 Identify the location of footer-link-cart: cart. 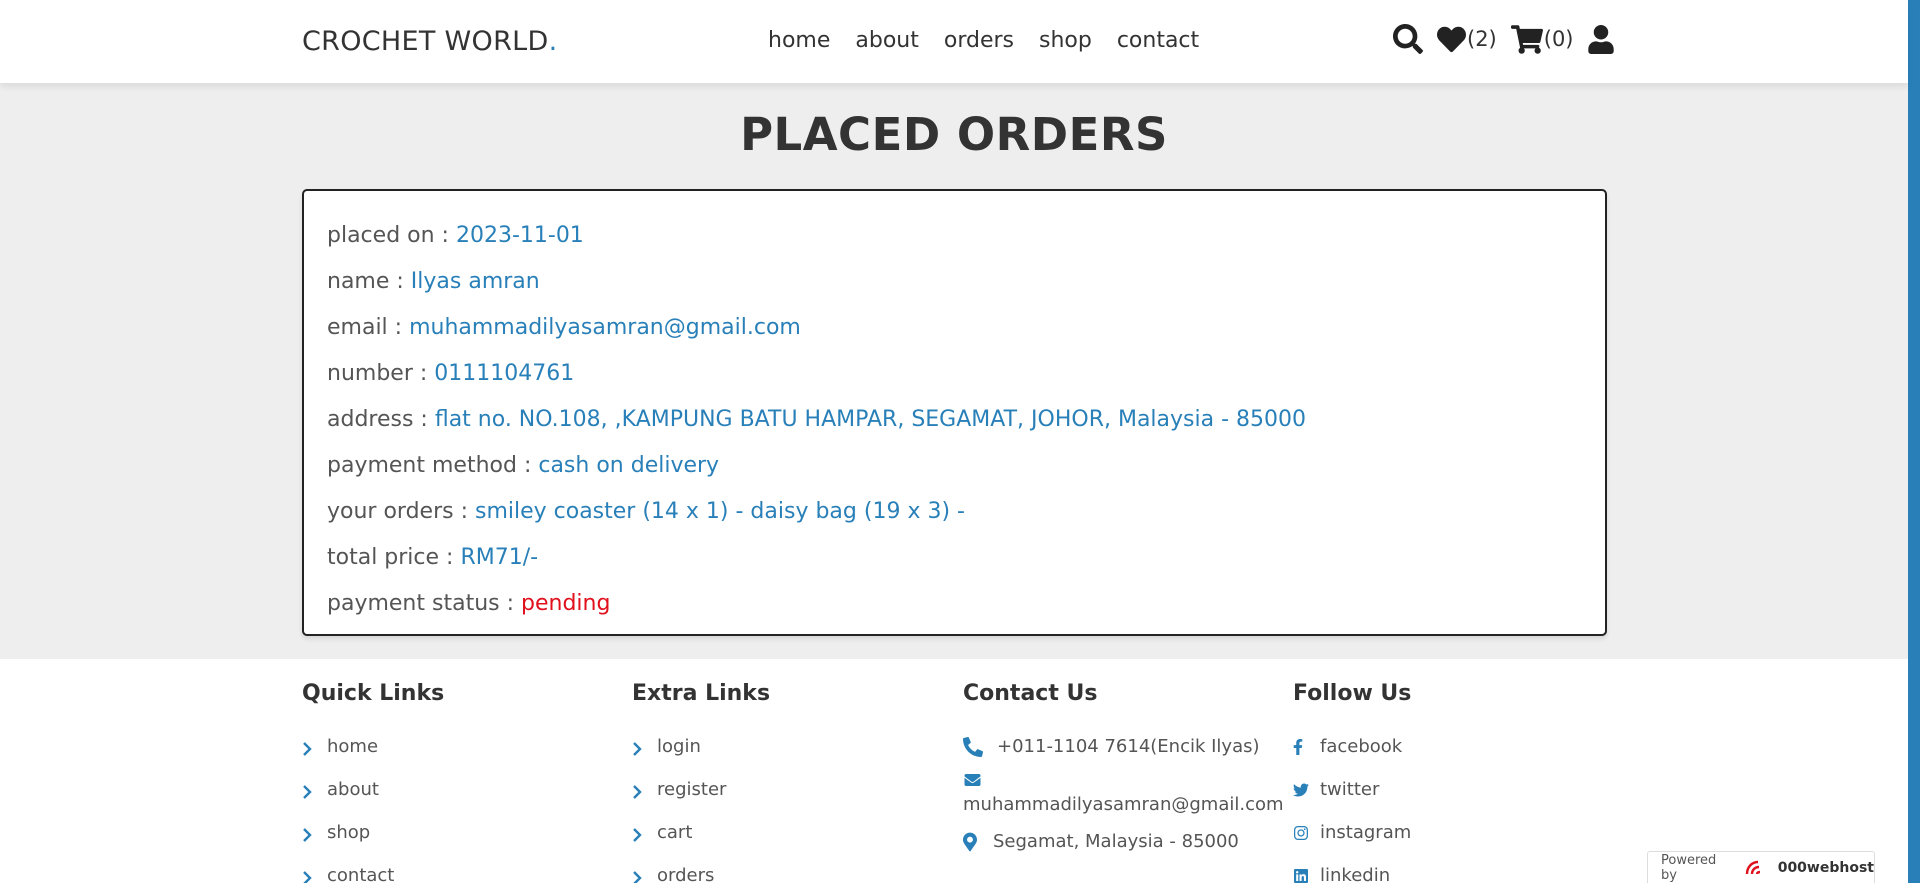
(701, 832).